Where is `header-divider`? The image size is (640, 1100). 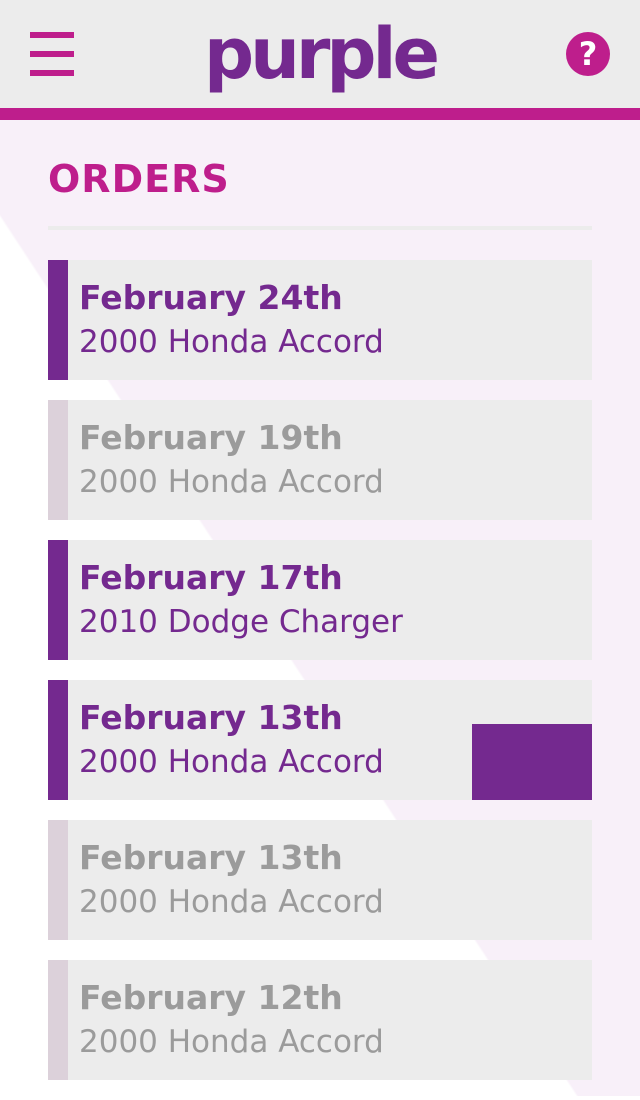
header-divider is located at coordinates (320, 114).